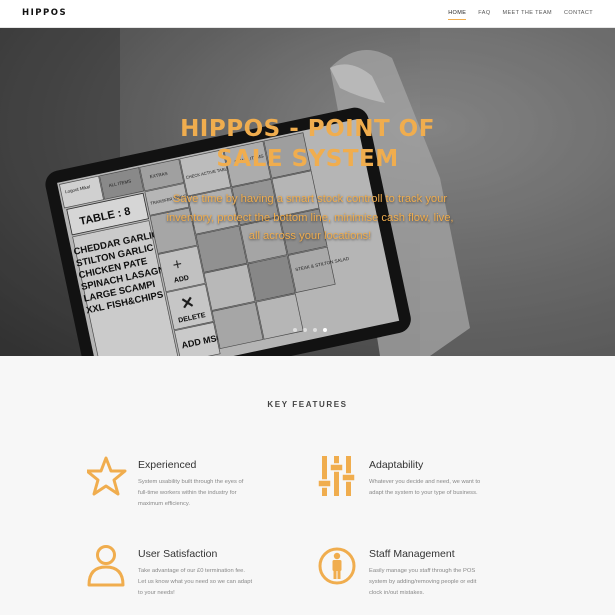 The height and width of the screenshot is (615, 615). What do you see at coordinates (396, 465) in the screenshot?
I see `feature-title: Adaptability` at bounding box center [396, 465].